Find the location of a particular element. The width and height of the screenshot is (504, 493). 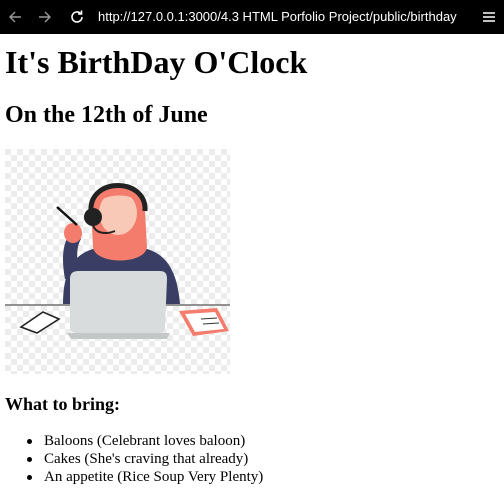

list-item-text: Cakes (She's craving that already) is located at coordinates (146, 459).